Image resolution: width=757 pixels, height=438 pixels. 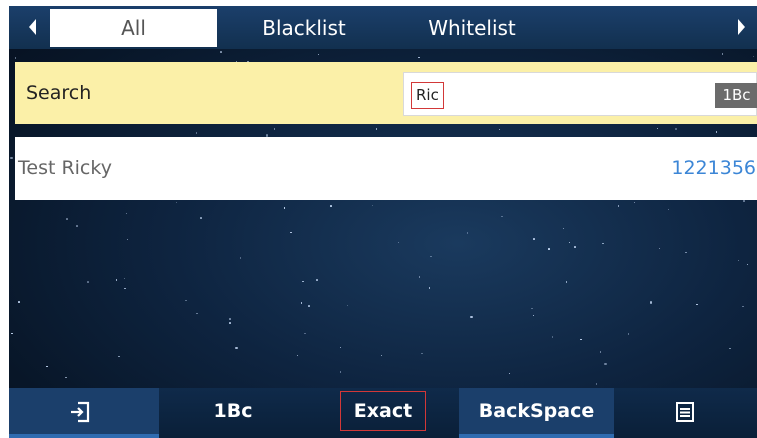 What do you see at coordinates (233, 413) in the screenshot?
I see `input-mode-softkey: 1Bc` at bounding box center [233, 413].